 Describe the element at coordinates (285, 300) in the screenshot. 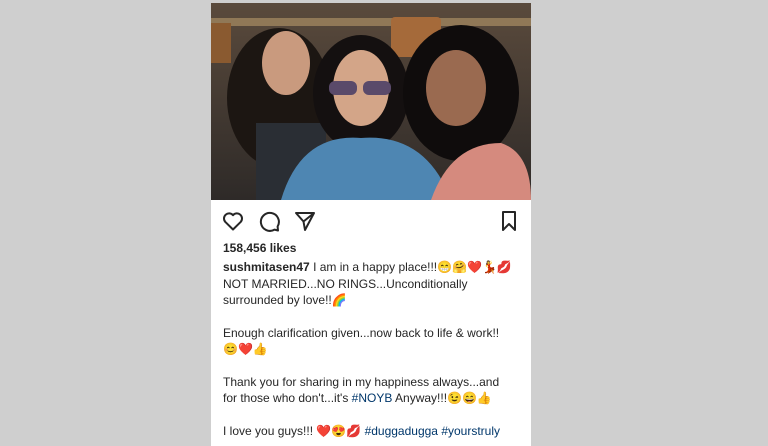

I see `caption-text: surrounded by love!!🌈` at that location.